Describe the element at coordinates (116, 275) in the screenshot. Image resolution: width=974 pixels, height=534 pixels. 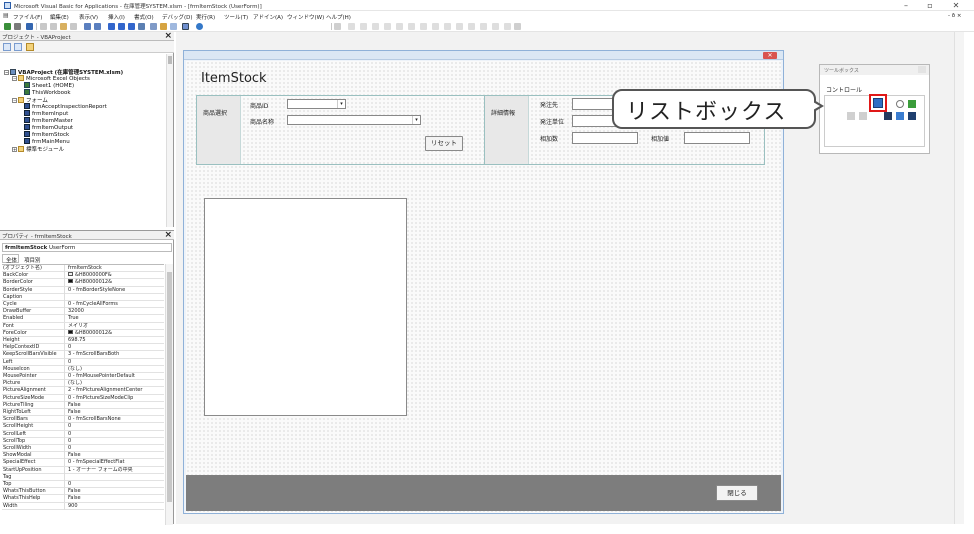
I see `property-value: &H8000000F&` at that location.